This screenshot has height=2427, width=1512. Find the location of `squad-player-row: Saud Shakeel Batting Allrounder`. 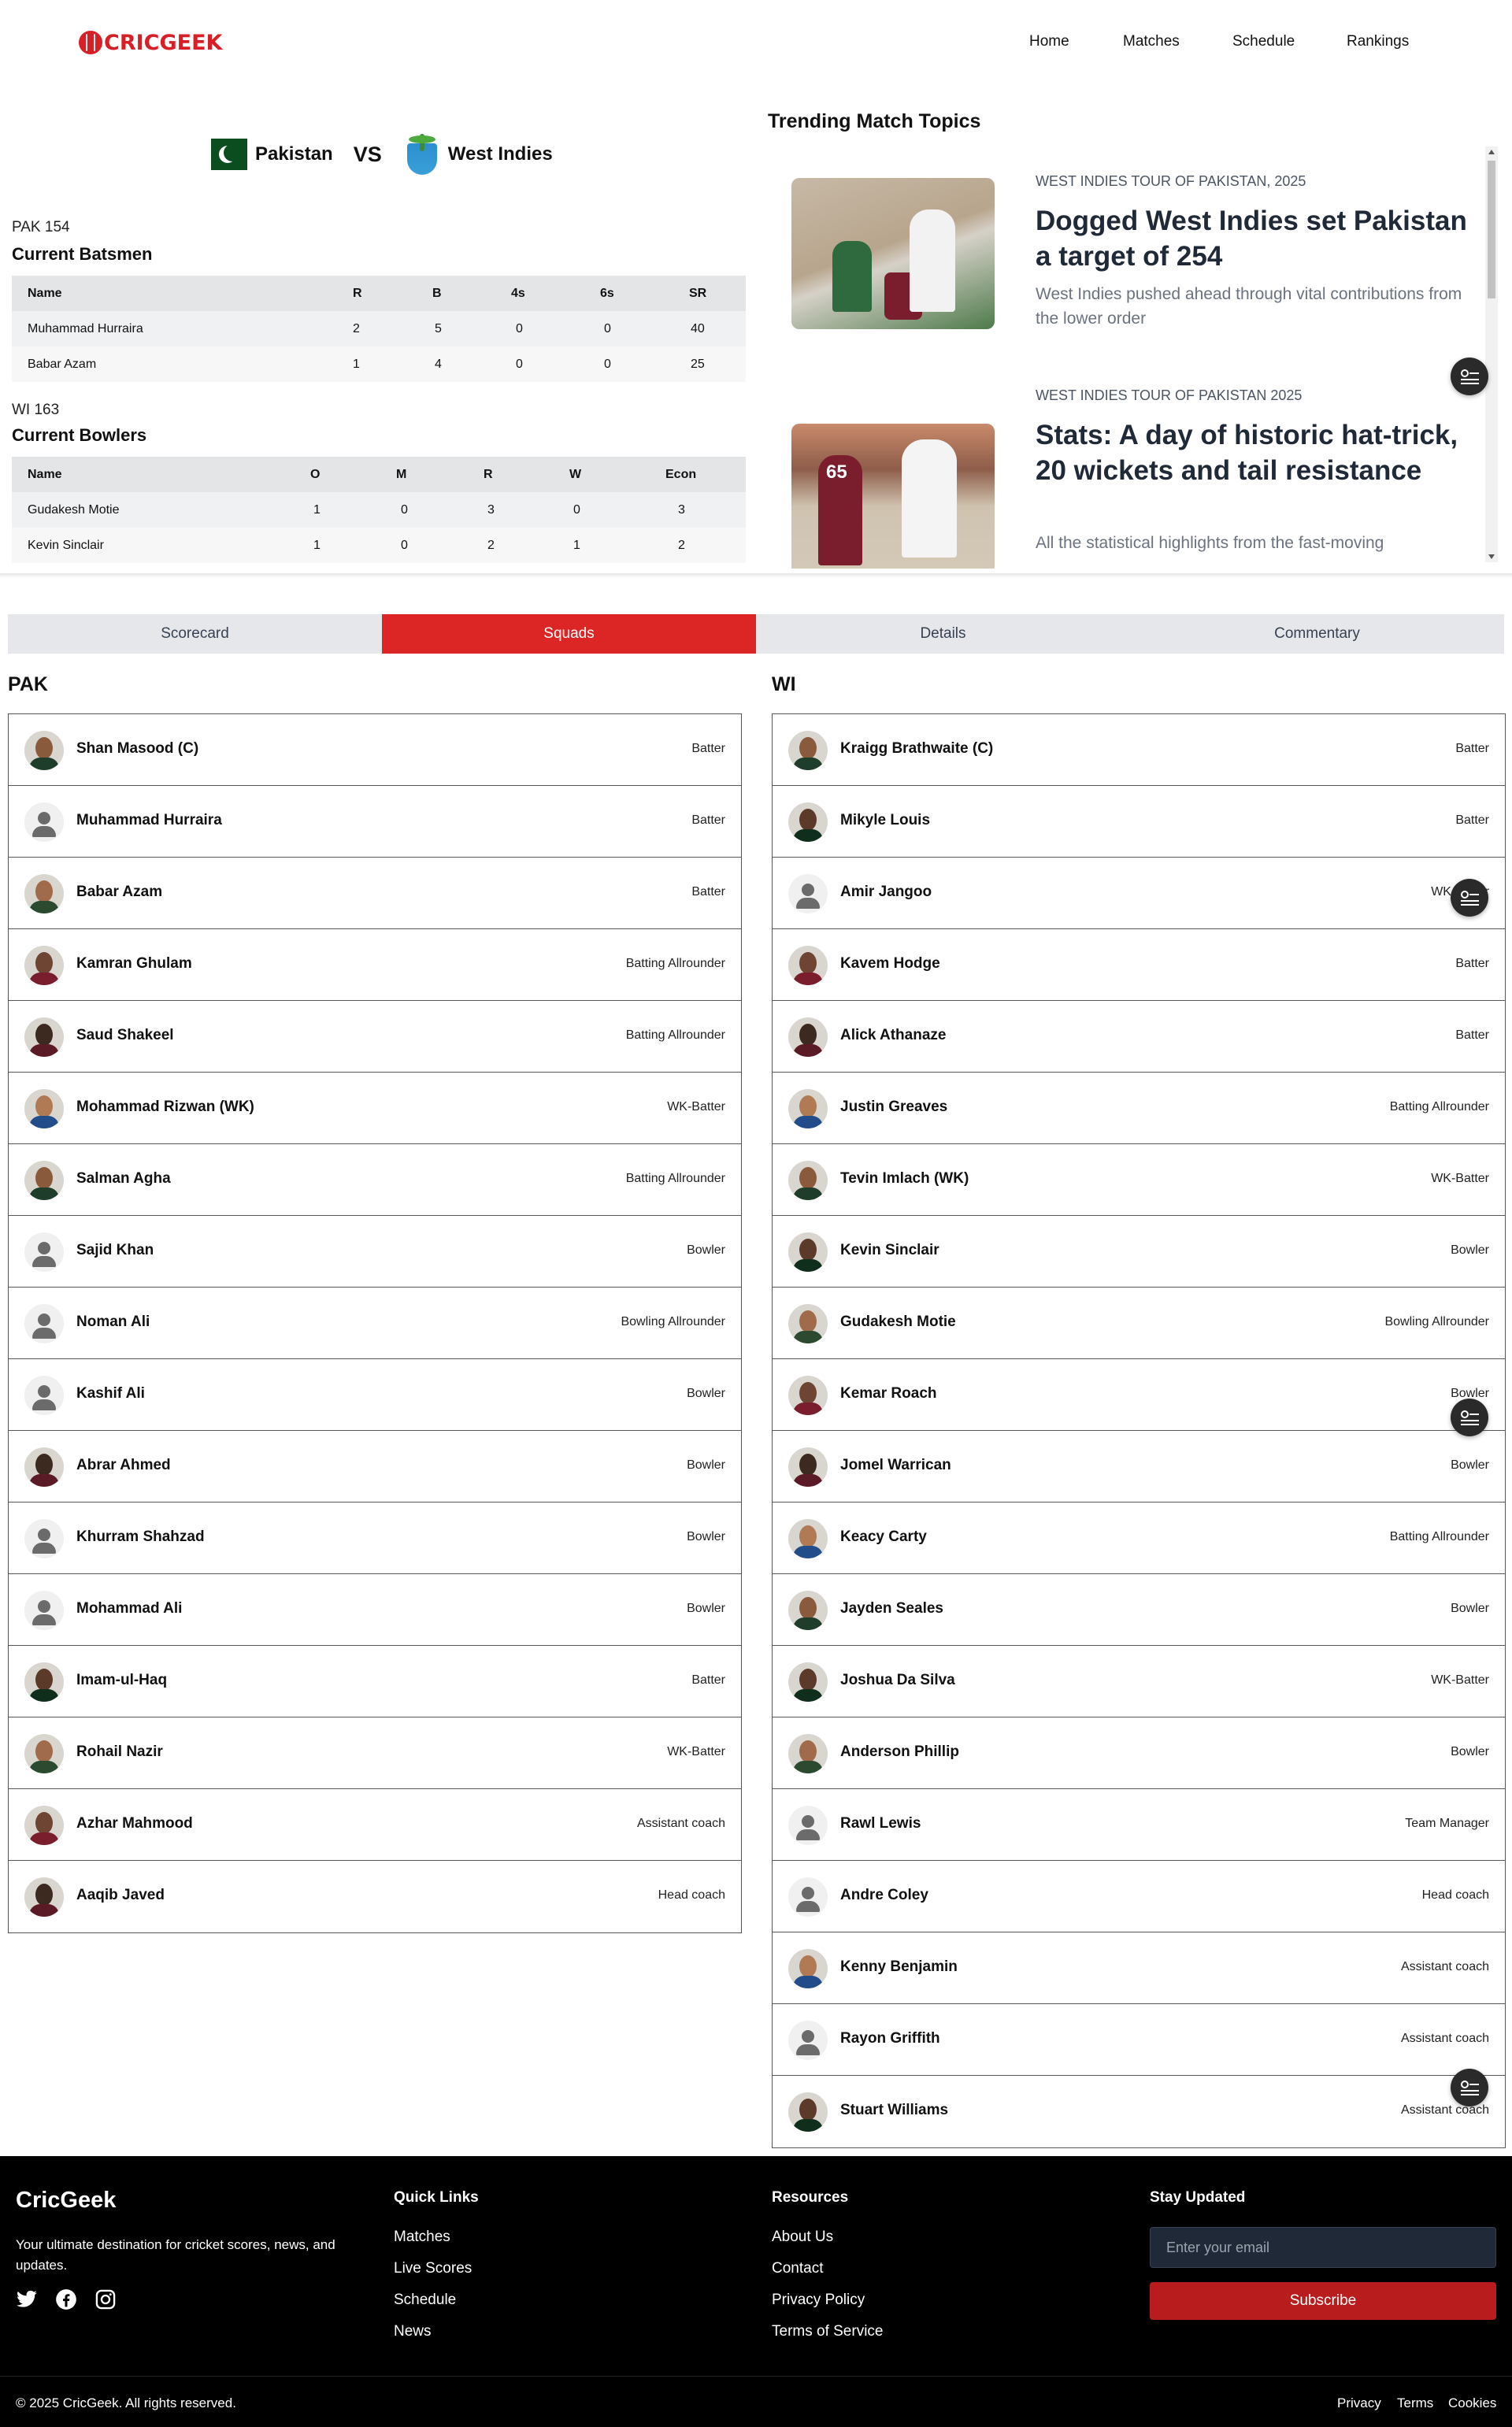

squad-player-row: Saud Shakeel Batting Allrounder is located at coordinates (375, 1037).